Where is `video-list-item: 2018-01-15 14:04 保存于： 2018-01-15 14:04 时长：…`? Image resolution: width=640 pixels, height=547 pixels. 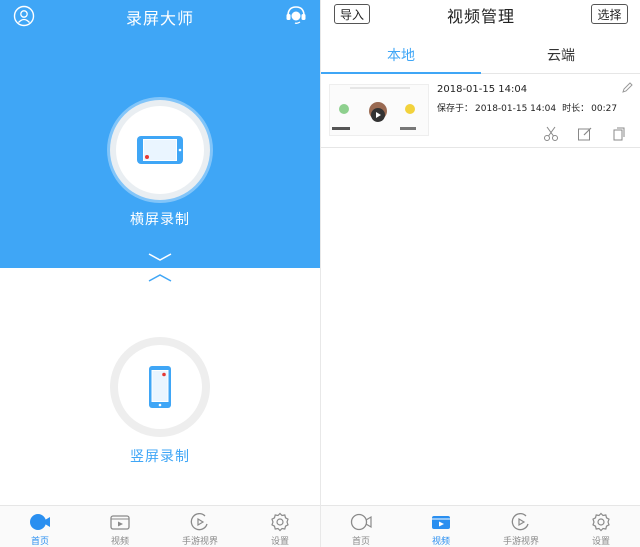 video-list-item: 2018-01-15 14:04 保存于： 2018-01-15 14:04 时长：… is located at coordinates (480, 113).